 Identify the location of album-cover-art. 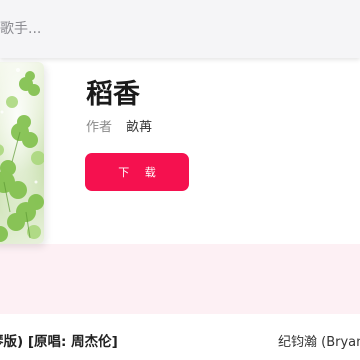
(22, 153).